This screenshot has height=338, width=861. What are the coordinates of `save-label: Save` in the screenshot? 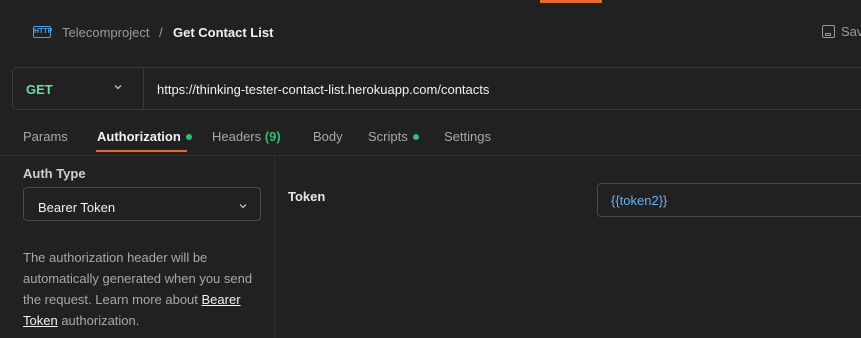 It's located at (851, 31).